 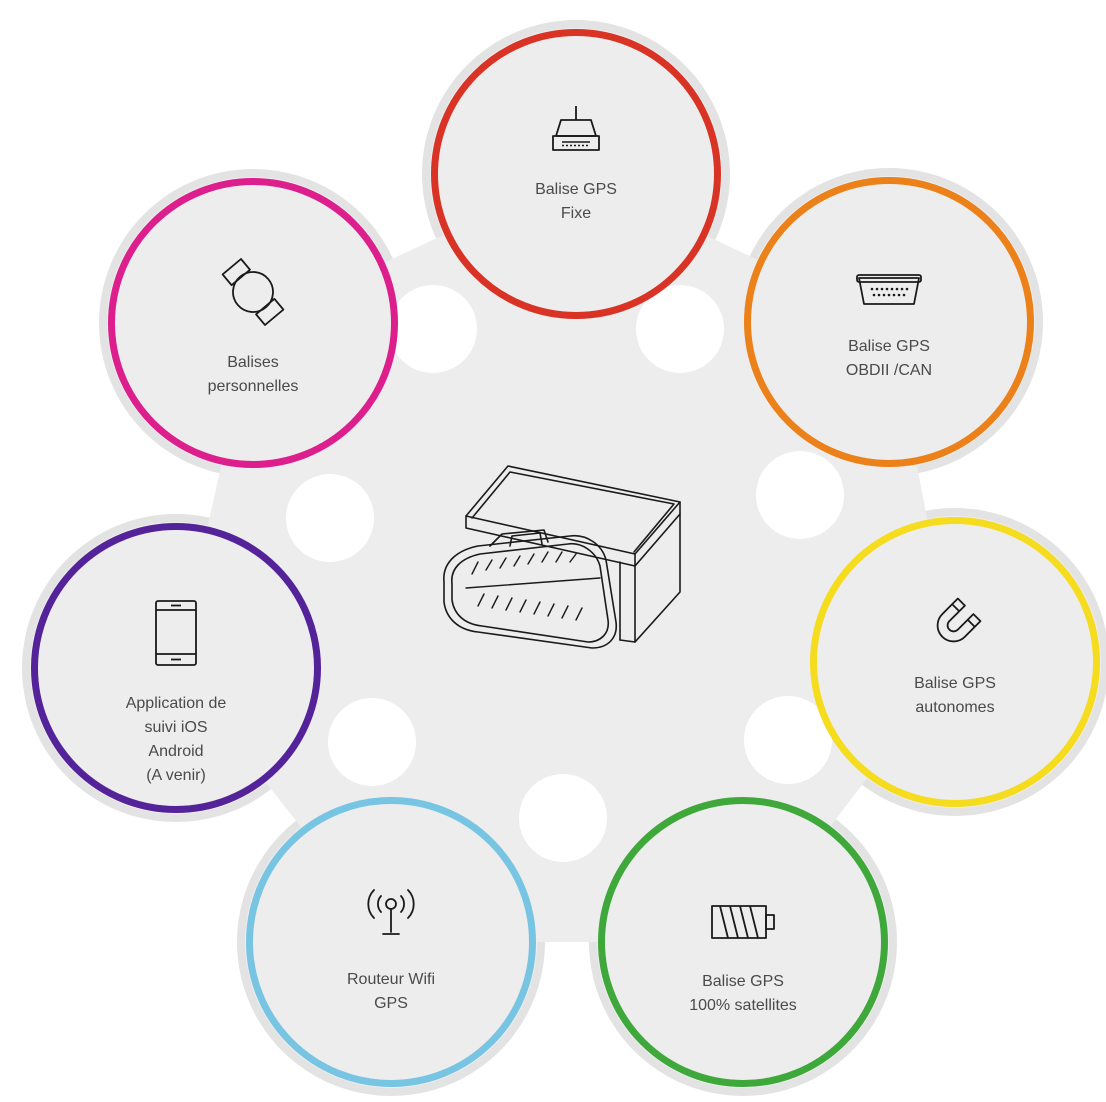 I want to click on node-balises-personnelles: Balises personnelles, so click(x=253, y=323).